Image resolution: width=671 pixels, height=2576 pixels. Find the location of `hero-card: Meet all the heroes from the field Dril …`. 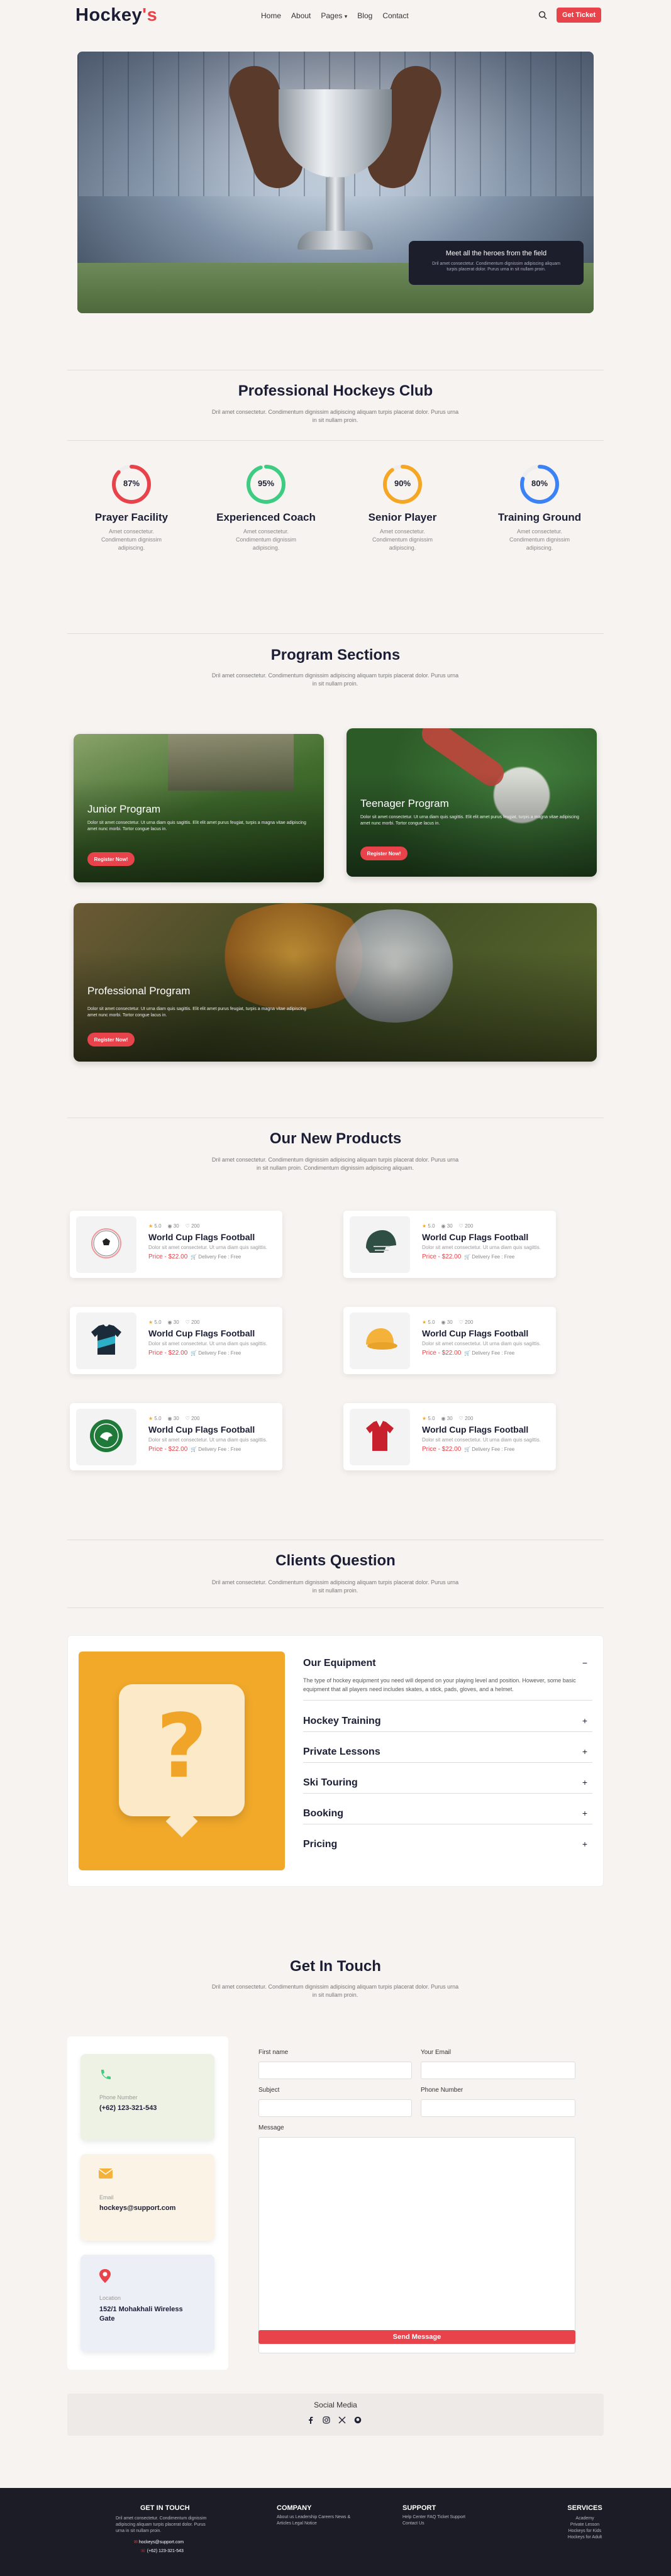

hero-card: Meet all the heroes from the field Dril … is located at coordinates (496, 263).